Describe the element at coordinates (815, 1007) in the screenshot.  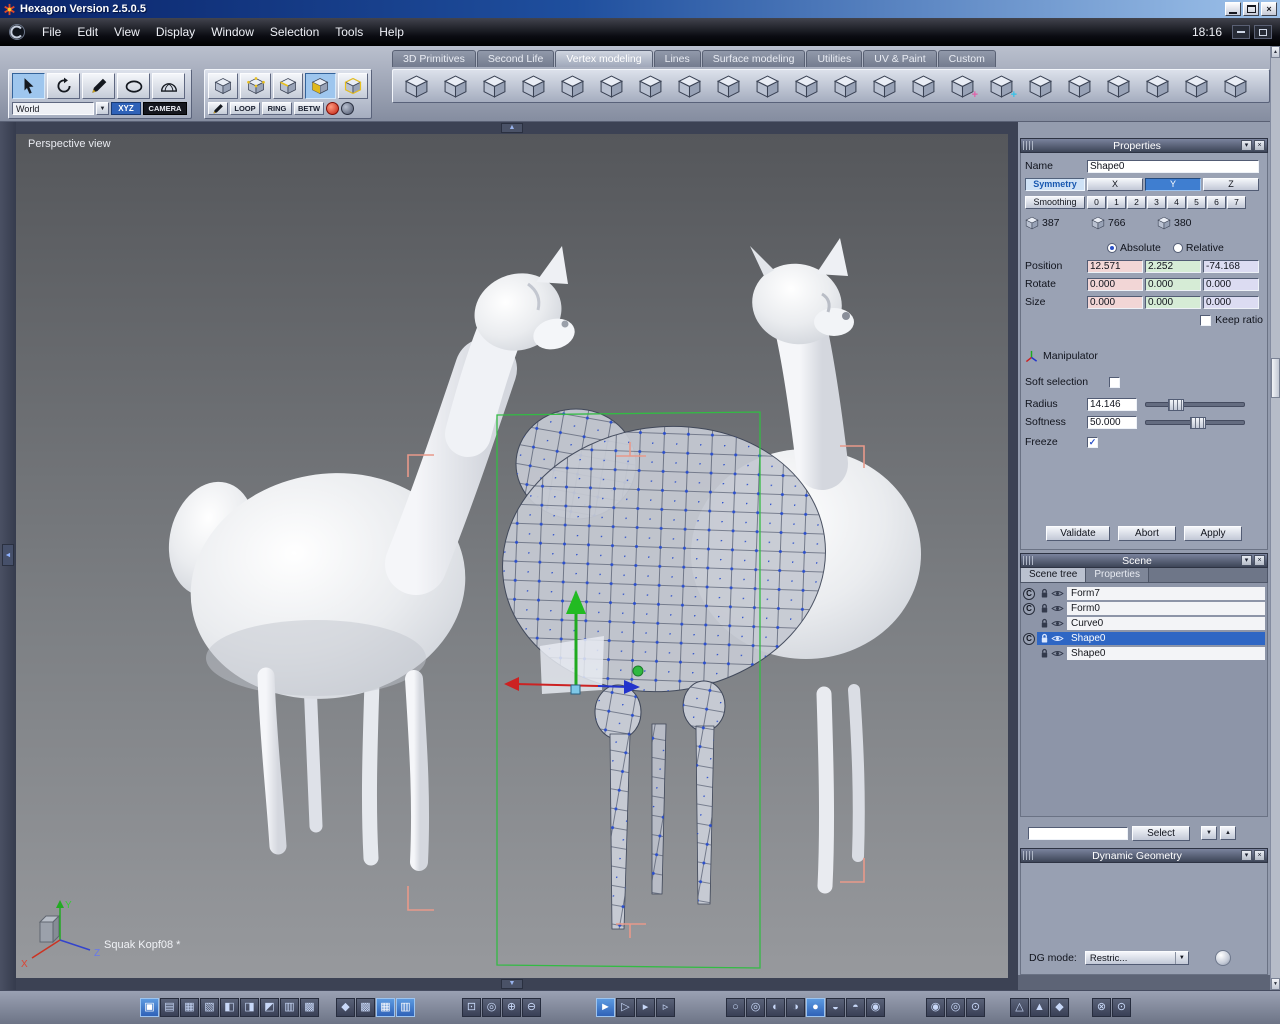
I see `shading-icon-5: ●` at that location.